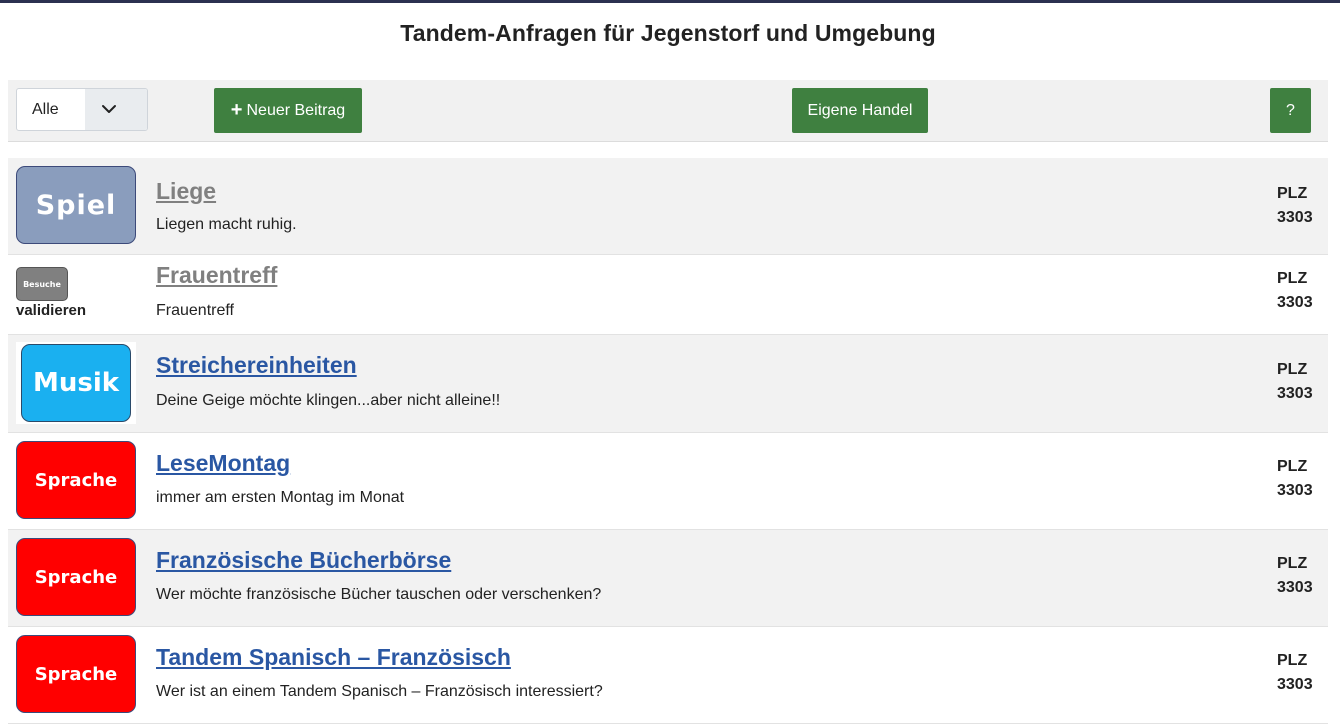 The image size is (1340, 724). What do you see at coordinates (82, 109) in the screenshot?
I see `category-filter-select: Alle` at bounding box center [82, 109].